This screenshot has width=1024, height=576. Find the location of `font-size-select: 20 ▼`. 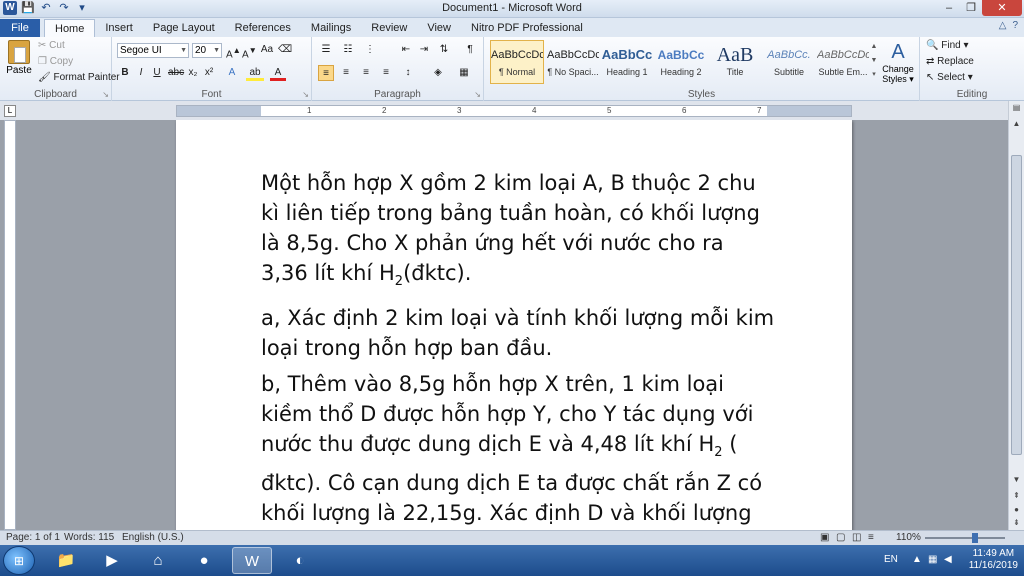

font-size-select: 20 ▼ is located at coordinates (207, 50).